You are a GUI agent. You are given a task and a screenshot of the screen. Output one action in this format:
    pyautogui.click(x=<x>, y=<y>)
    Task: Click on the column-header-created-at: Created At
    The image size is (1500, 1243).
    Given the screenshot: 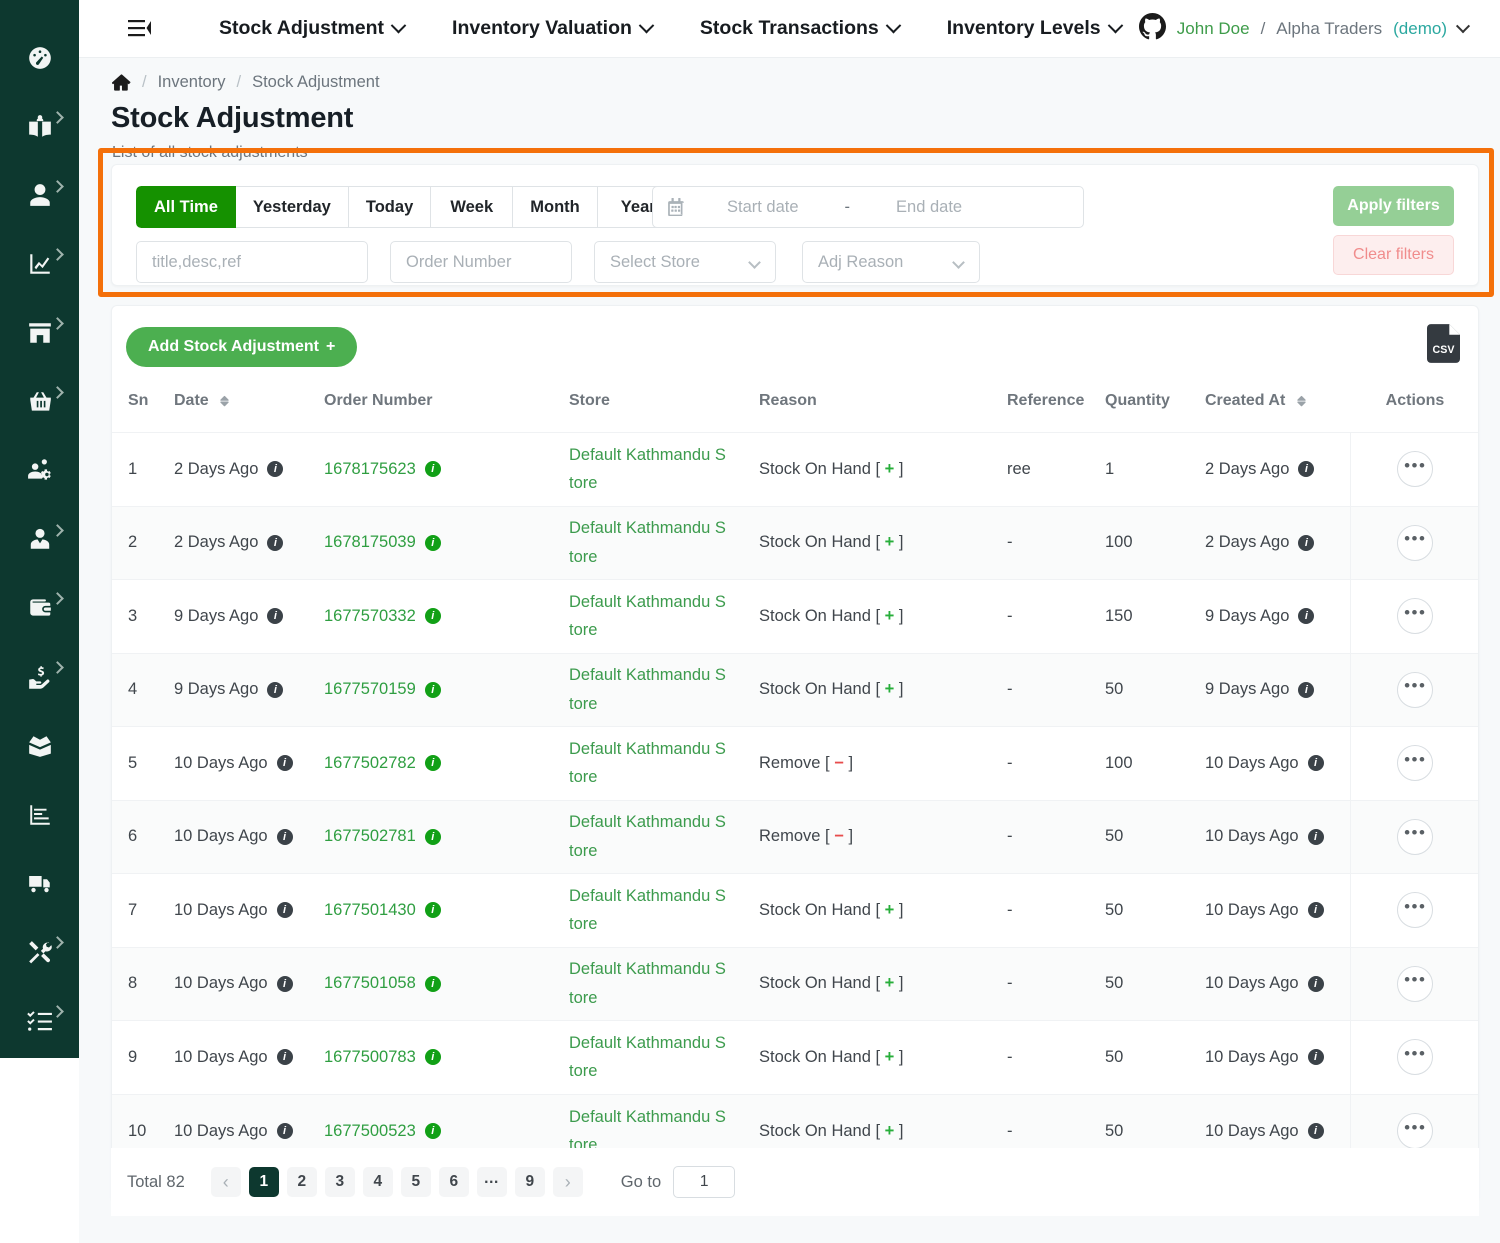 What is the action you would take?
    pyautogui.click(x=1277, y=407)
    